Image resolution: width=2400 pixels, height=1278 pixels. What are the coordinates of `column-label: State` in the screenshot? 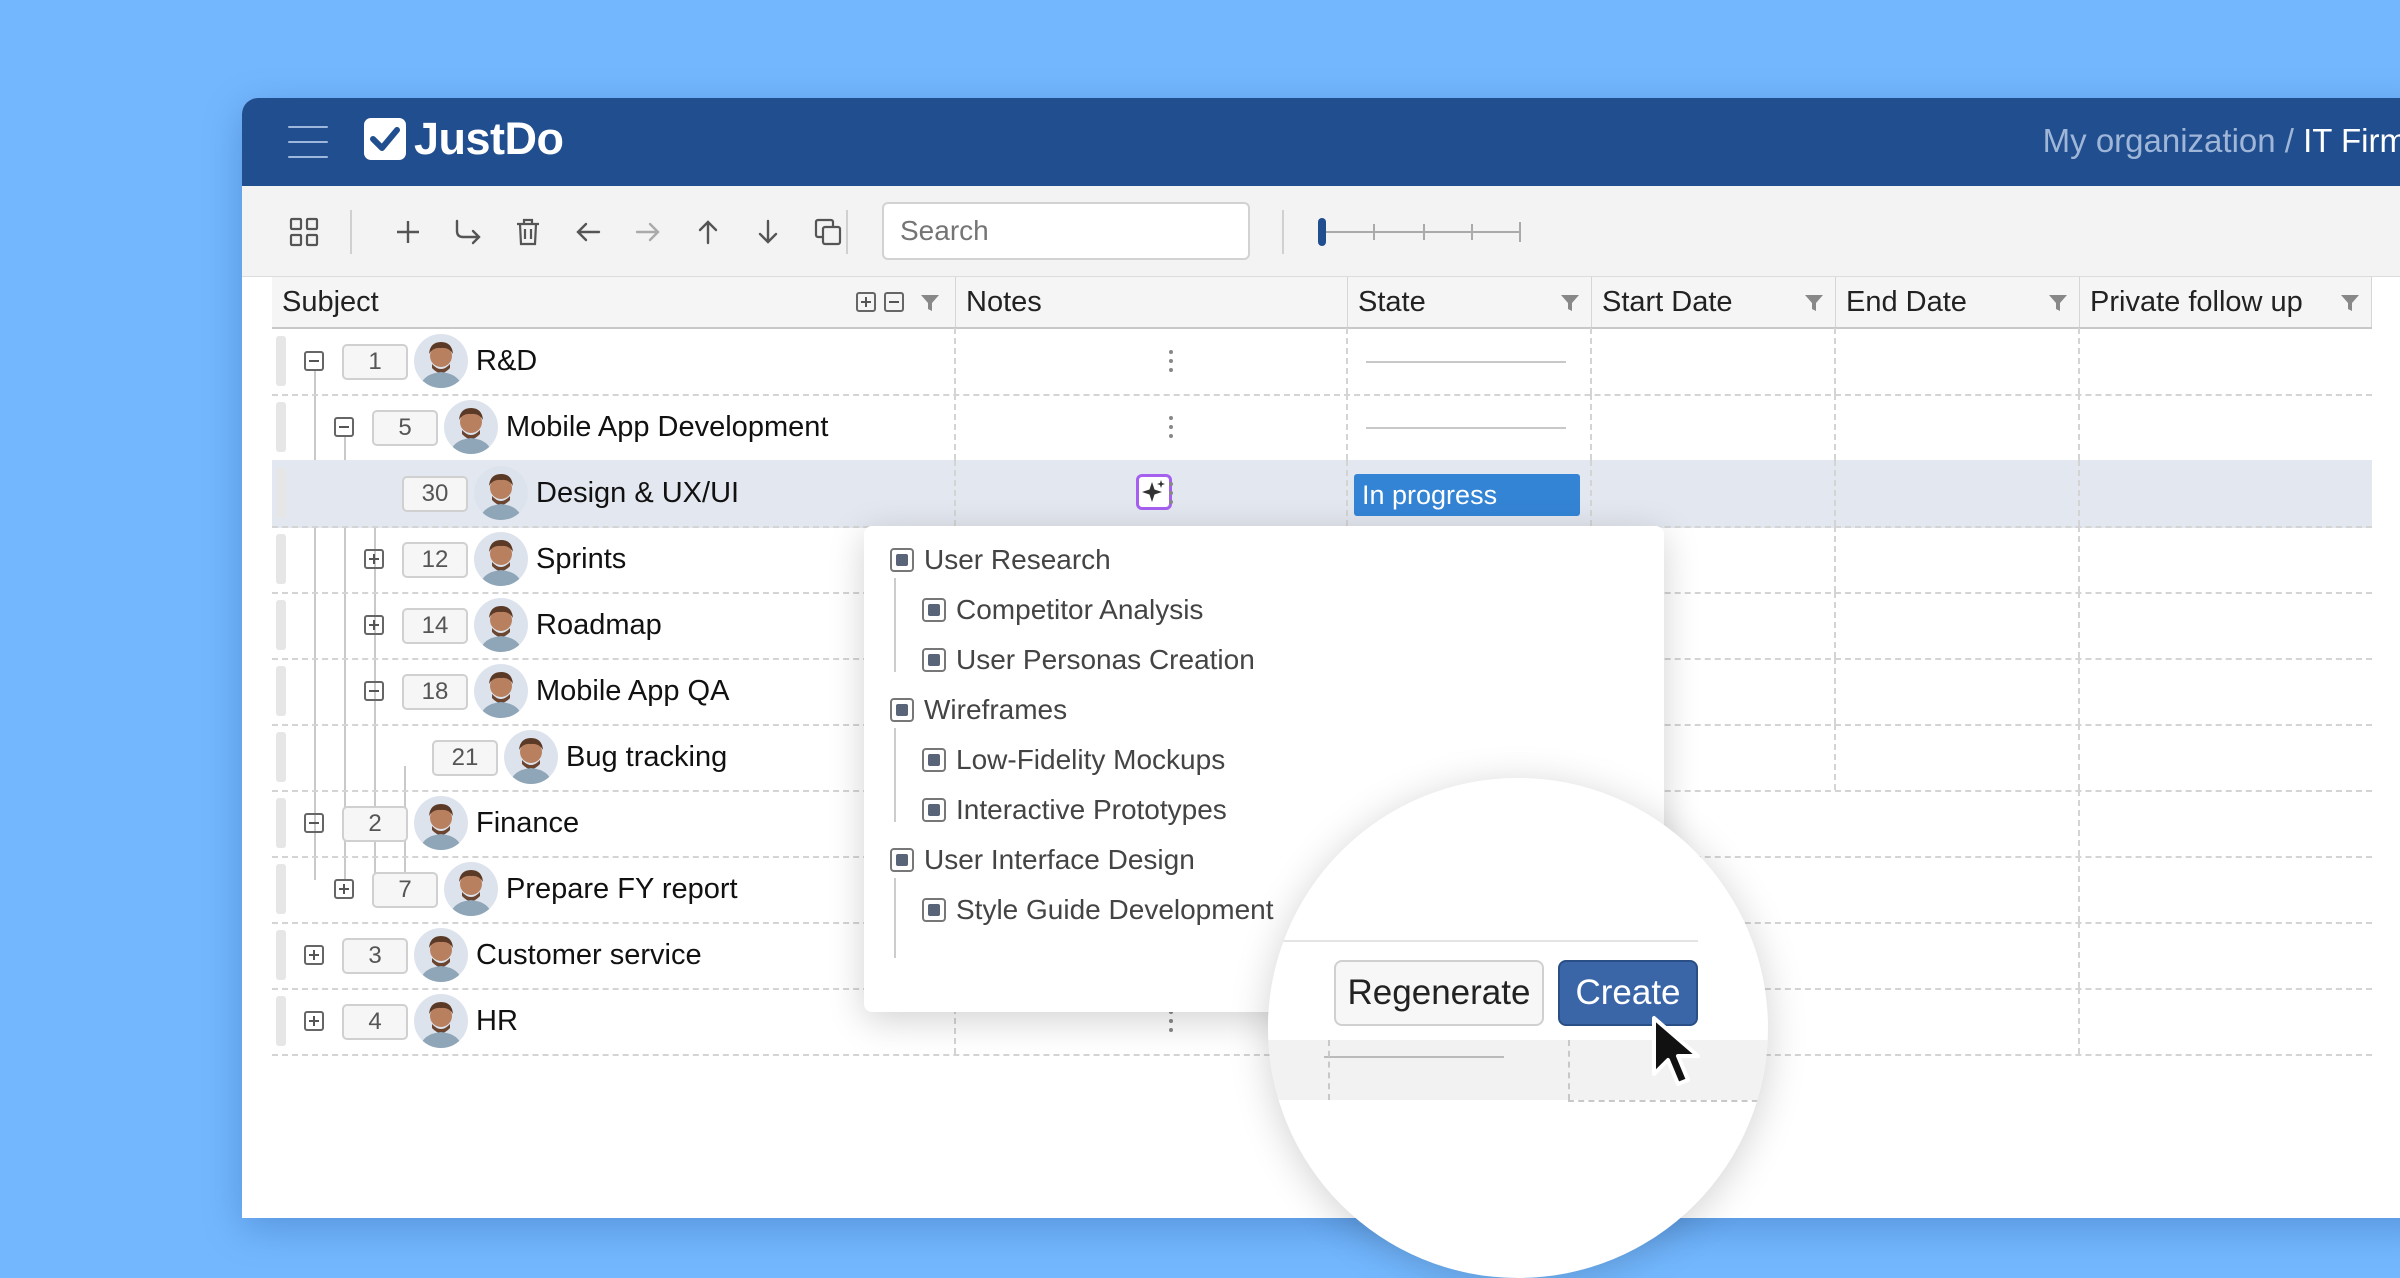 It's located at (1392, 302).